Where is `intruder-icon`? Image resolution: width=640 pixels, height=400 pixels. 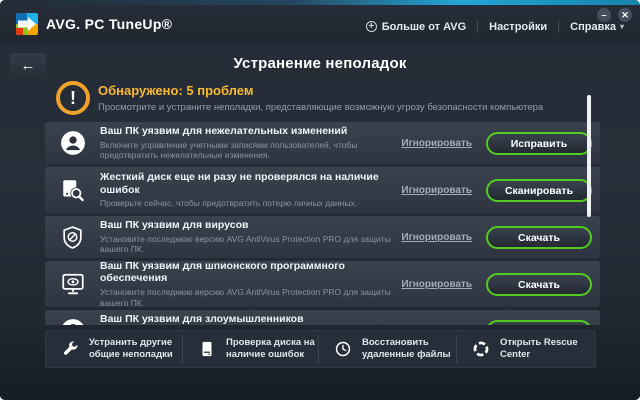 intruder-icon is located at coordinates (72, 321).